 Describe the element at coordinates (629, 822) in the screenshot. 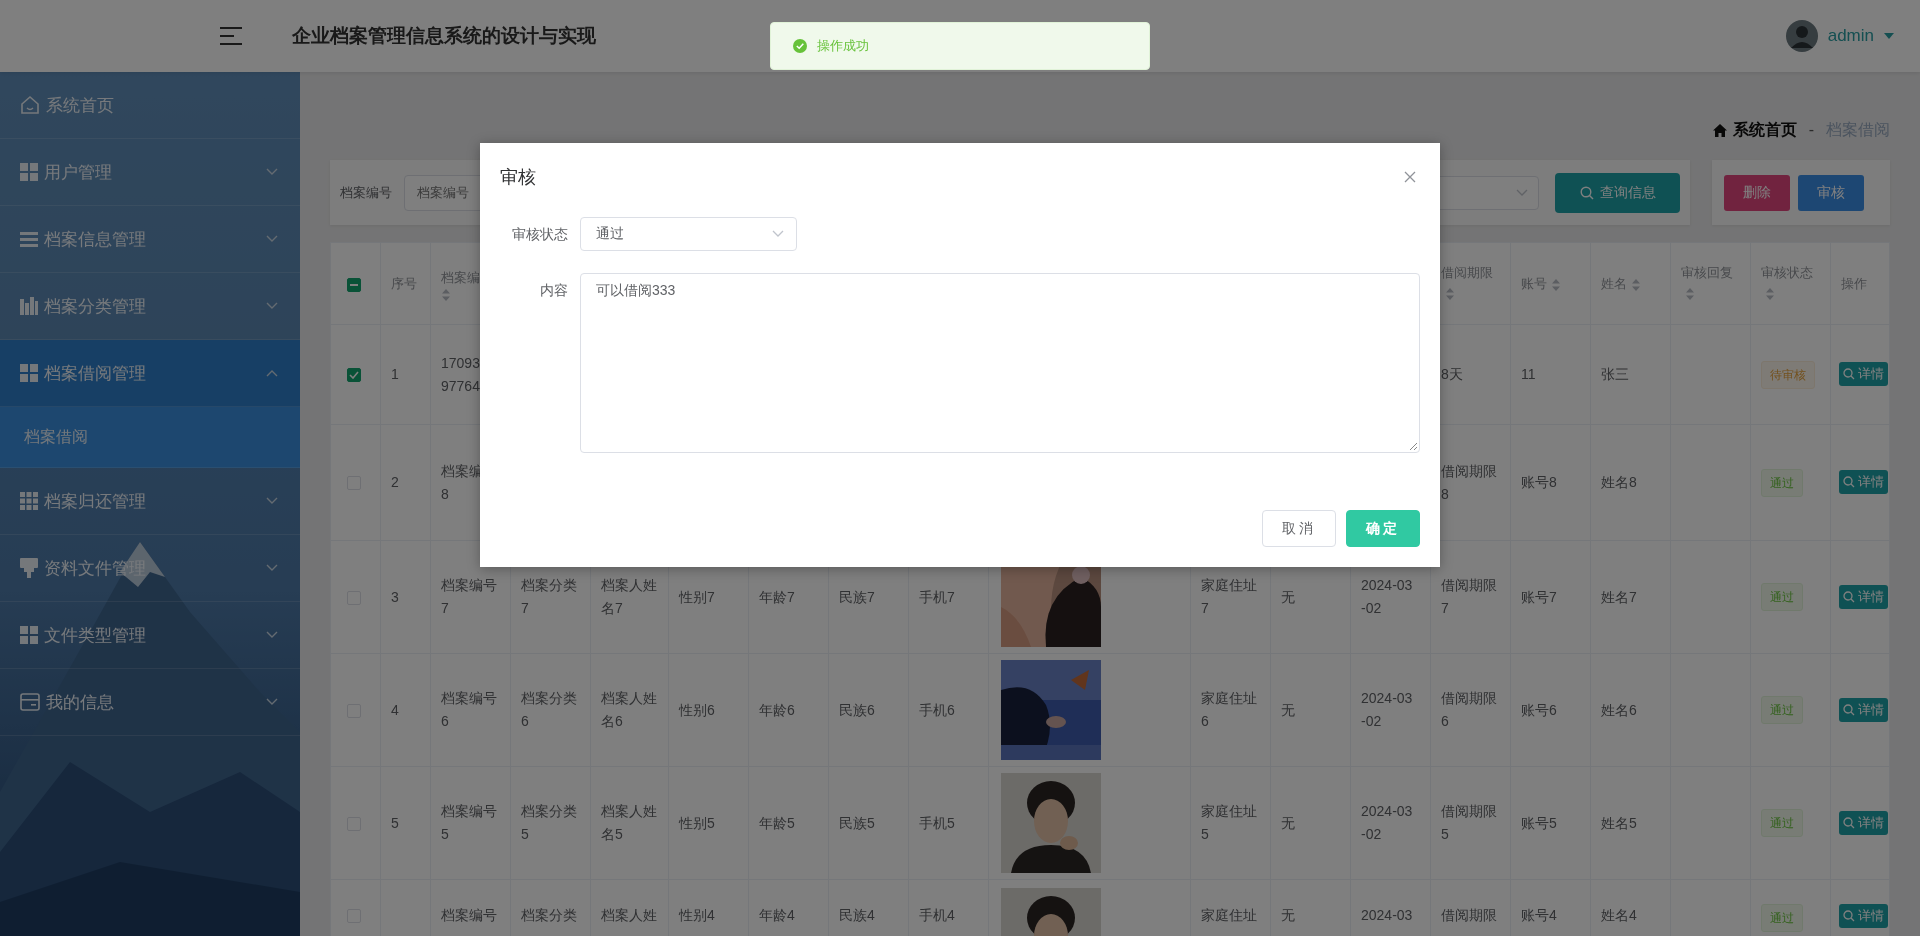

I see `table-cell: 档案人姓名5` at that location.